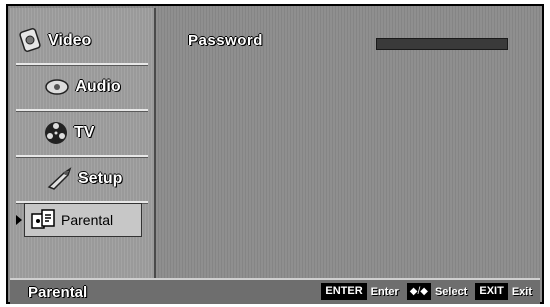 This screenshot has width=550, height=307. I want to click on tv-reel-icon, so click(56, 133).